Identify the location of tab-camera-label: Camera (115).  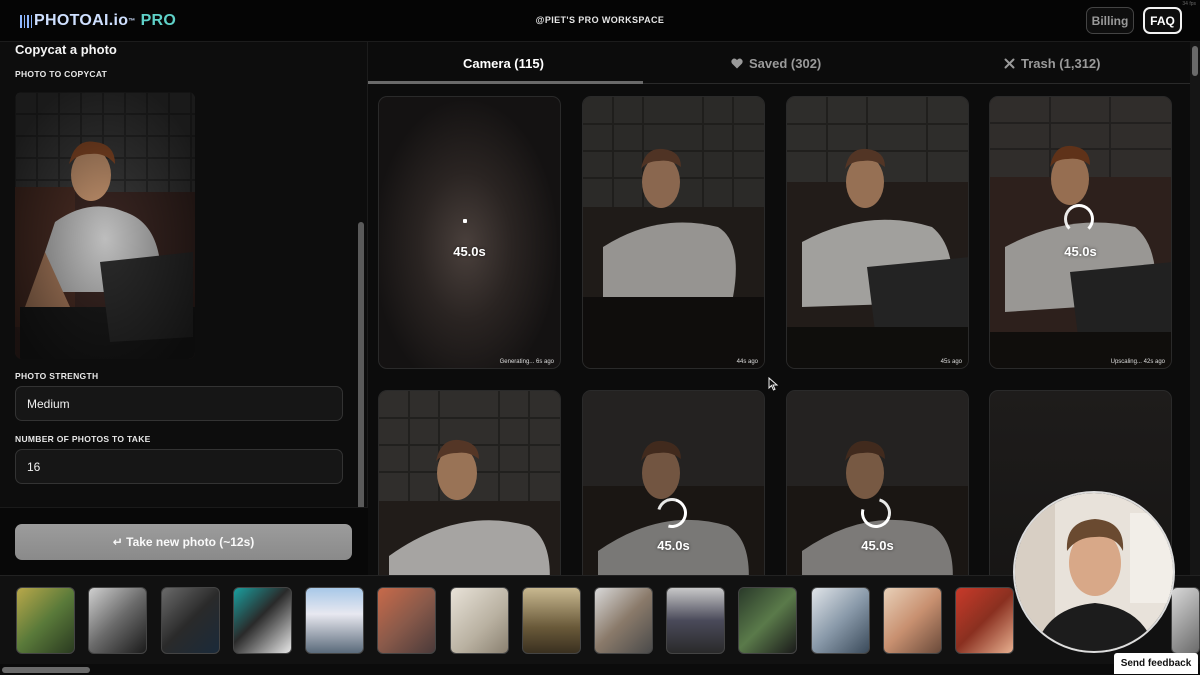
(503, 63).